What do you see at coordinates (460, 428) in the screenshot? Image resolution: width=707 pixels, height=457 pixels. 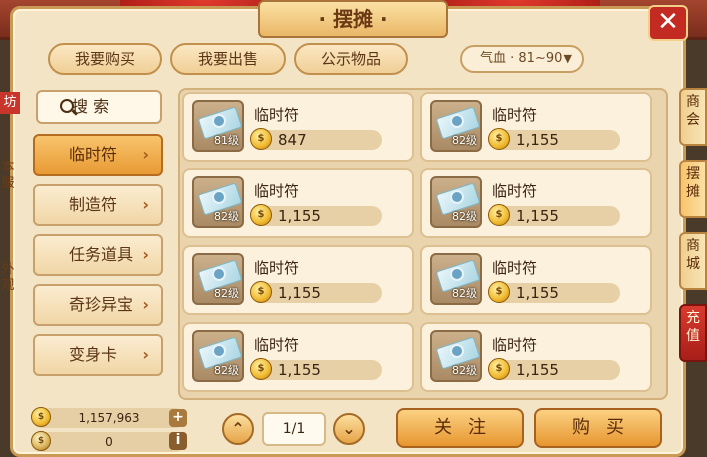 I see `follow-button: 关注` at bounding box center [460, 428].